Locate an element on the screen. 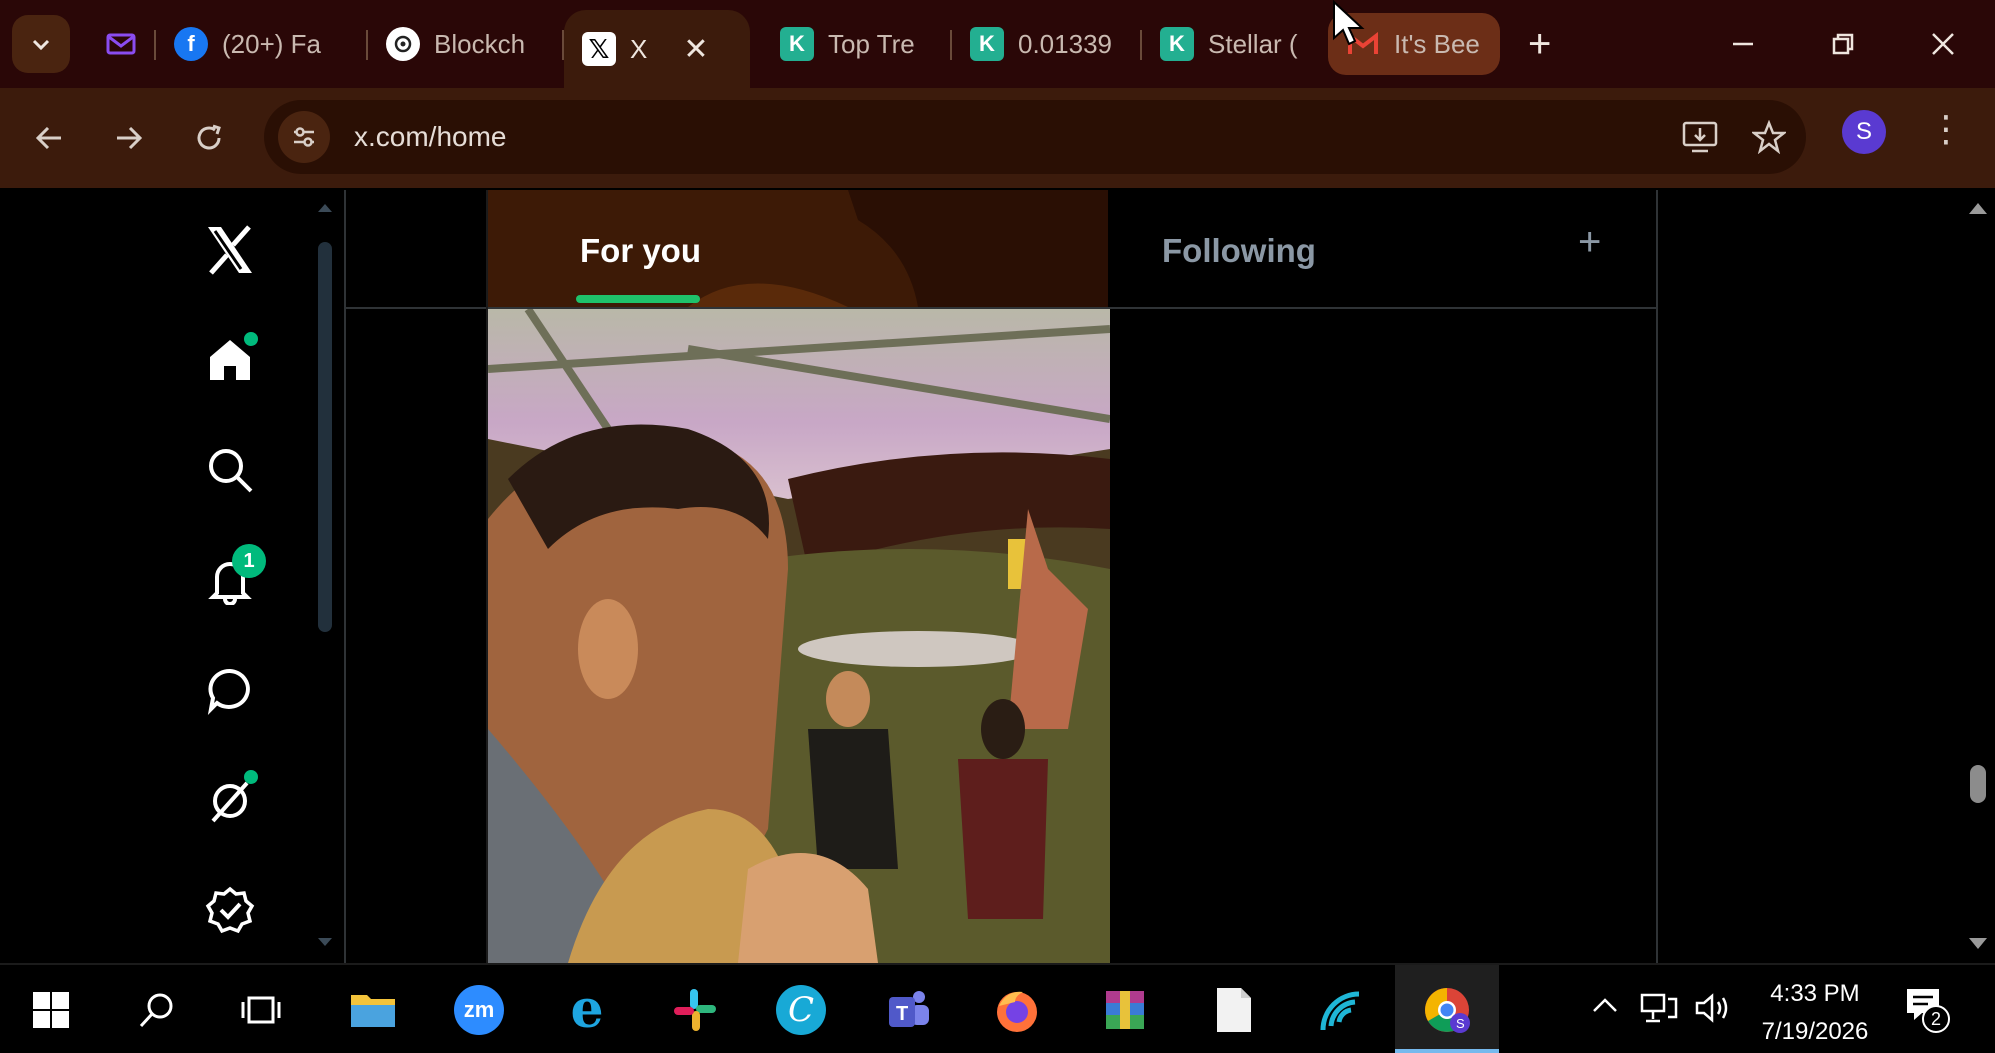 The width and height of the screenshot is (1995, 1053). grok-icon is located at coordinates (230, 800).